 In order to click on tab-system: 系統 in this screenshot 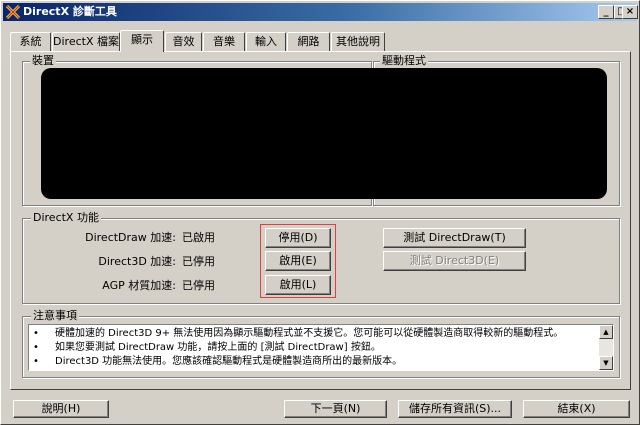, I will do `click(30, 41)`.